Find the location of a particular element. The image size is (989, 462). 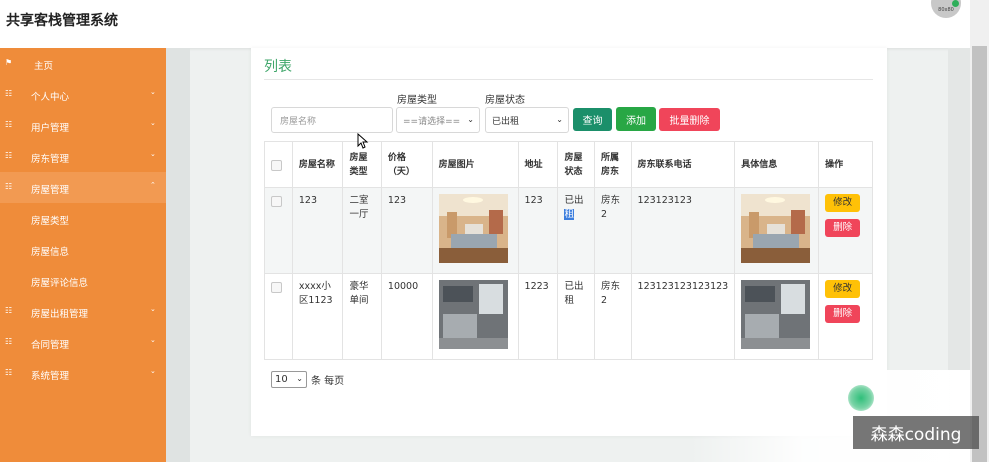

watermark: 森森coding is located at coordinates (916, 432).